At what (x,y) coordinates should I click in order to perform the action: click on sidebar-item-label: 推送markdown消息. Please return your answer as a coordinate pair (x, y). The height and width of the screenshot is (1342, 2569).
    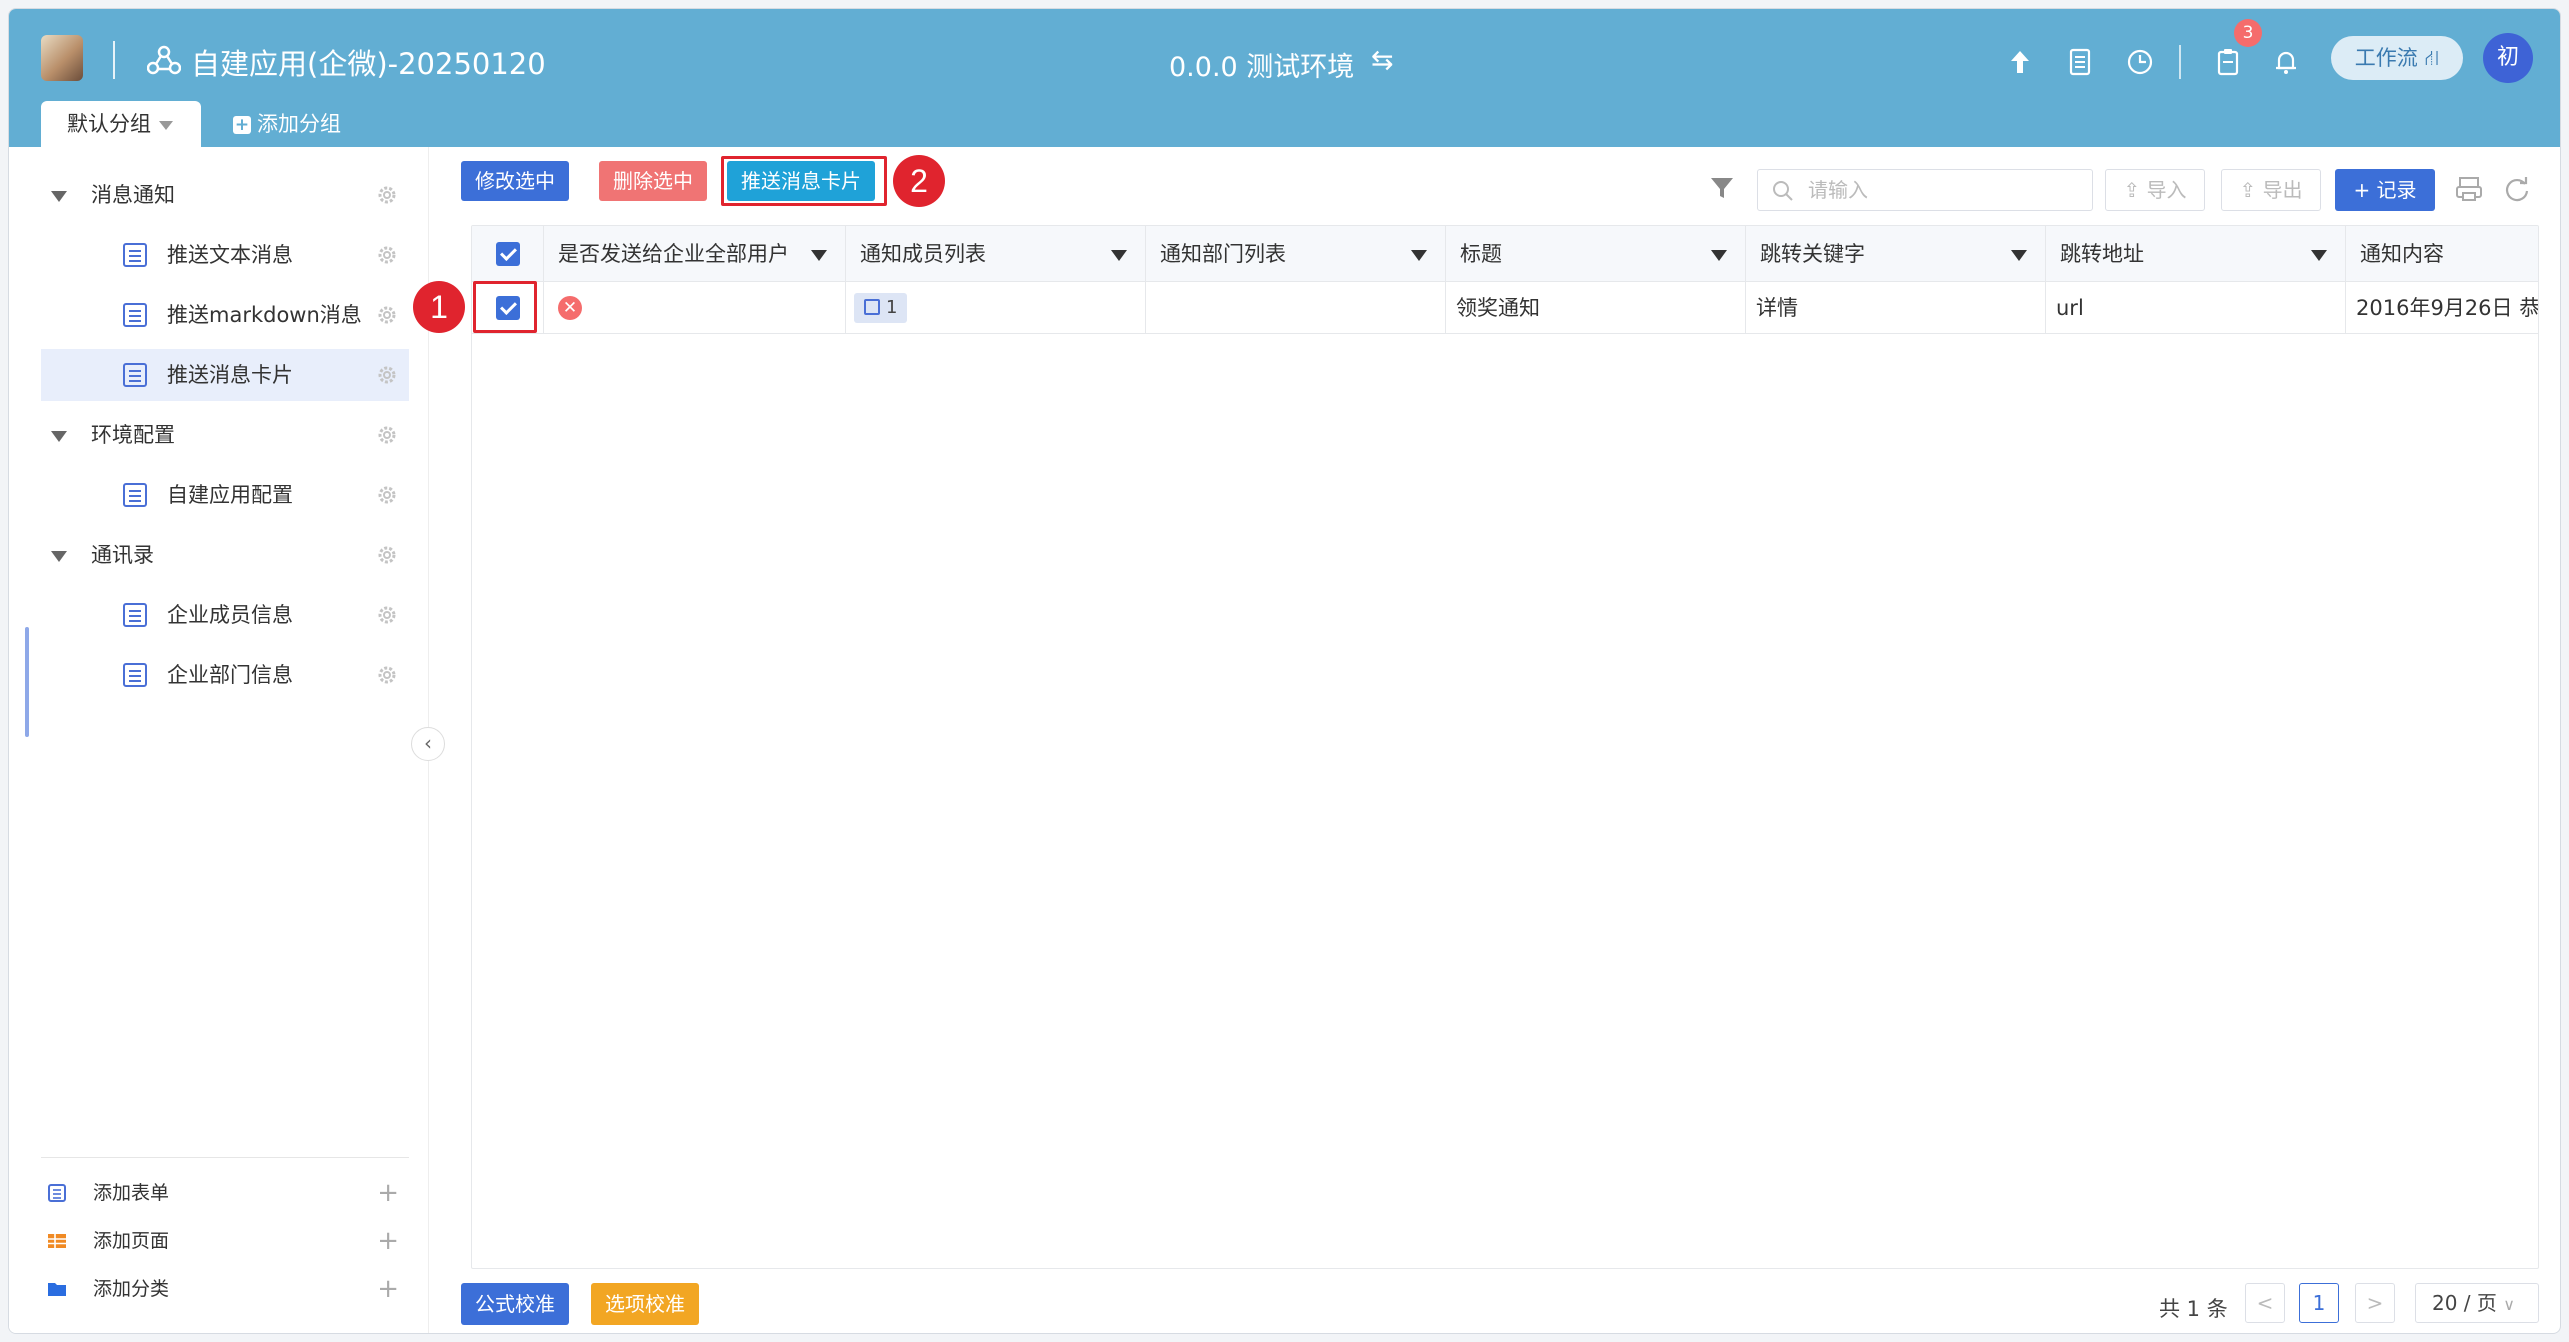
    Looking at the image, I should click on (264, 315).